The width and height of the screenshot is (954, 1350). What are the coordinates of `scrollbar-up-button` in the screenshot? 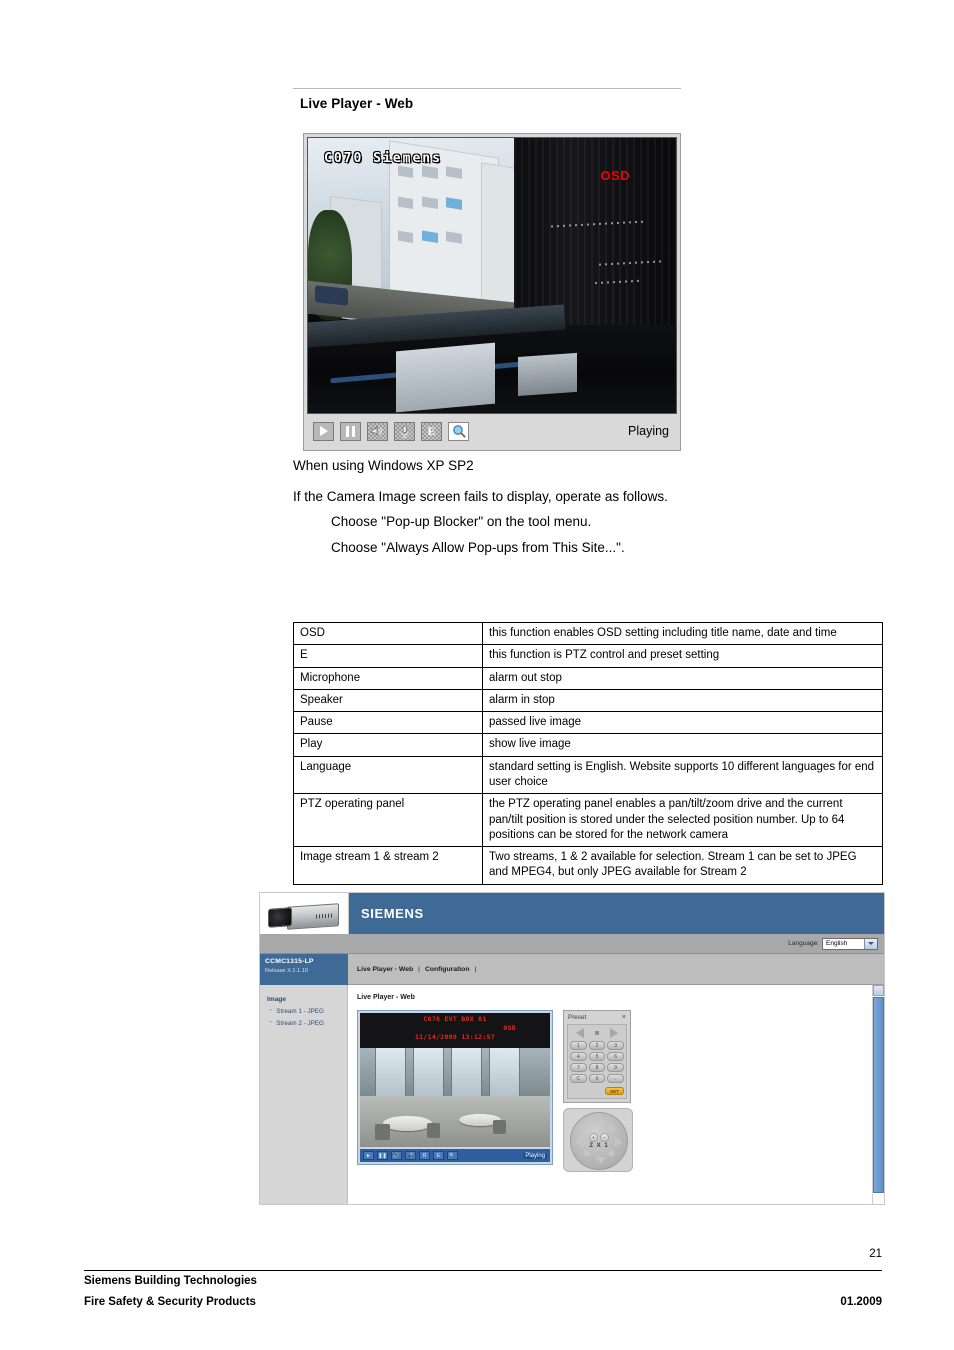 It's located at (878, 990).